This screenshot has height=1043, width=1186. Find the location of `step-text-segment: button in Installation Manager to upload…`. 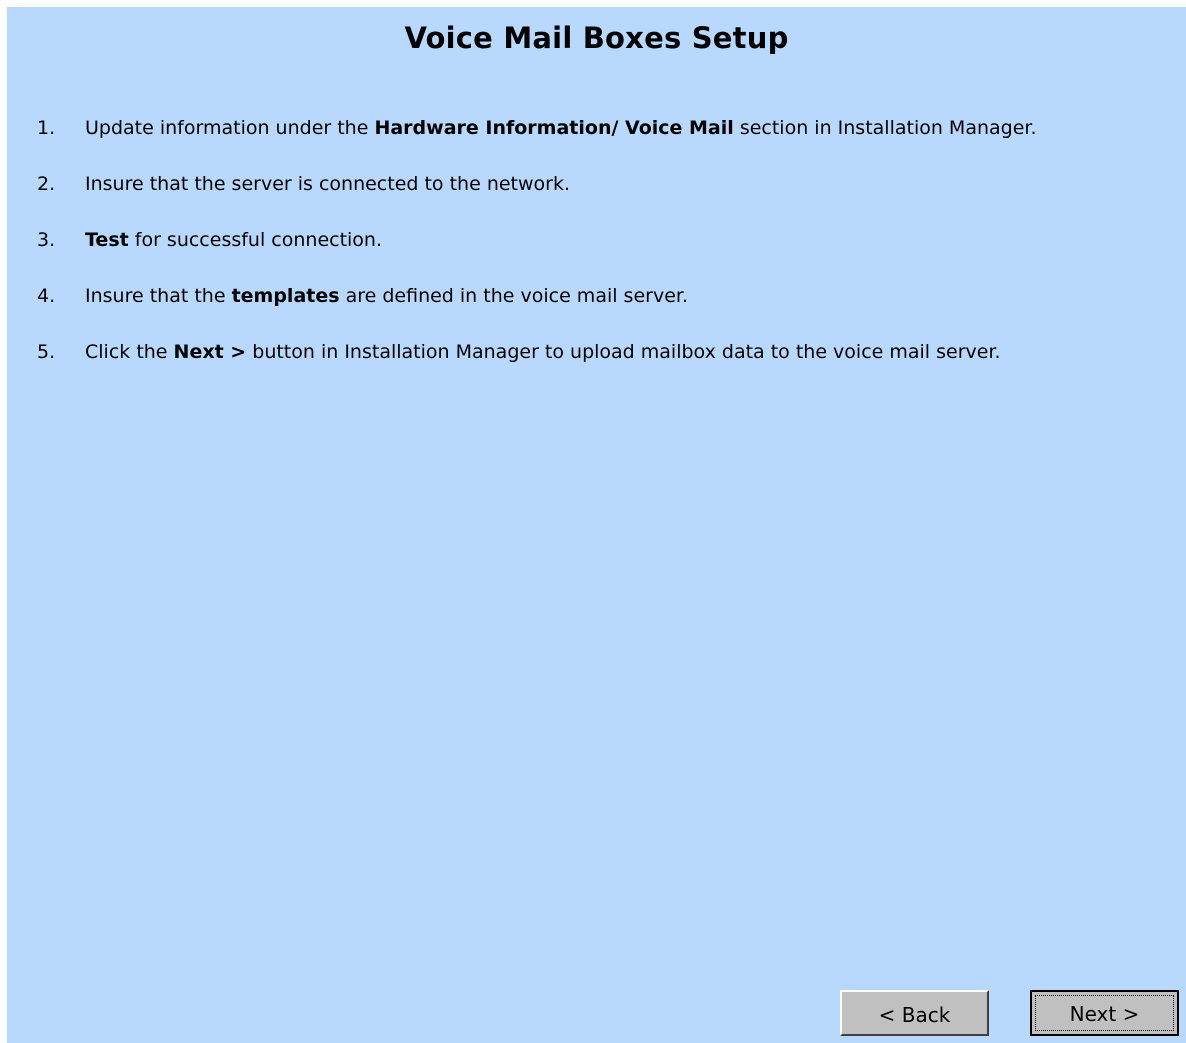

step-text-segment: button in Installation Manager to upload… is located at coordinates (623, 352).